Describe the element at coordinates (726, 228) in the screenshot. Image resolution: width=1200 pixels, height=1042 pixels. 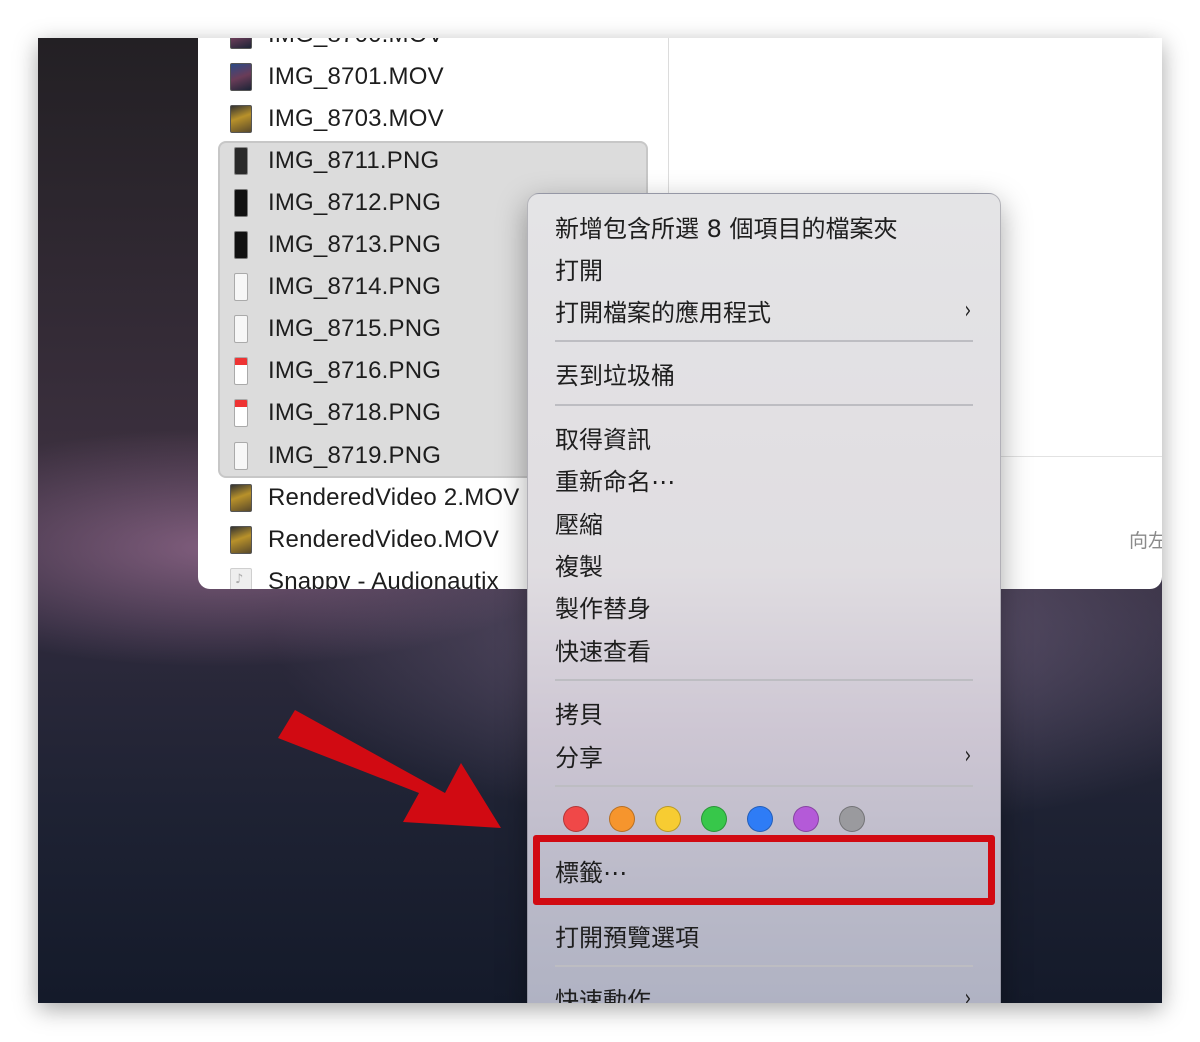
I see `menu-item-label: 新增包含所選 8 個項目的檔案夾` at that location.